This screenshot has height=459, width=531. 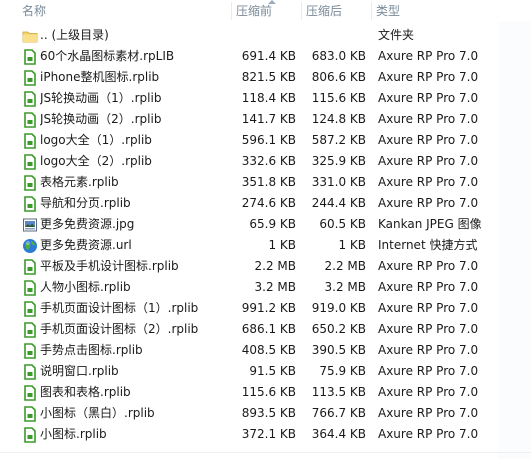 I want to click on file-compressed-size: 683.0 KB, so click(x=338, y=56).